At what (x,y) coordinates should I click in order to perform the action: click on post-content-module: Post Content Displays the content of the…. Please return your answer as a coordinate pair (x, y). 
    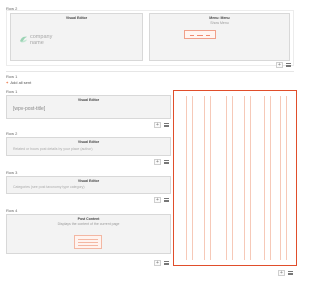
    Looking at the image, I should click on (88, 234).